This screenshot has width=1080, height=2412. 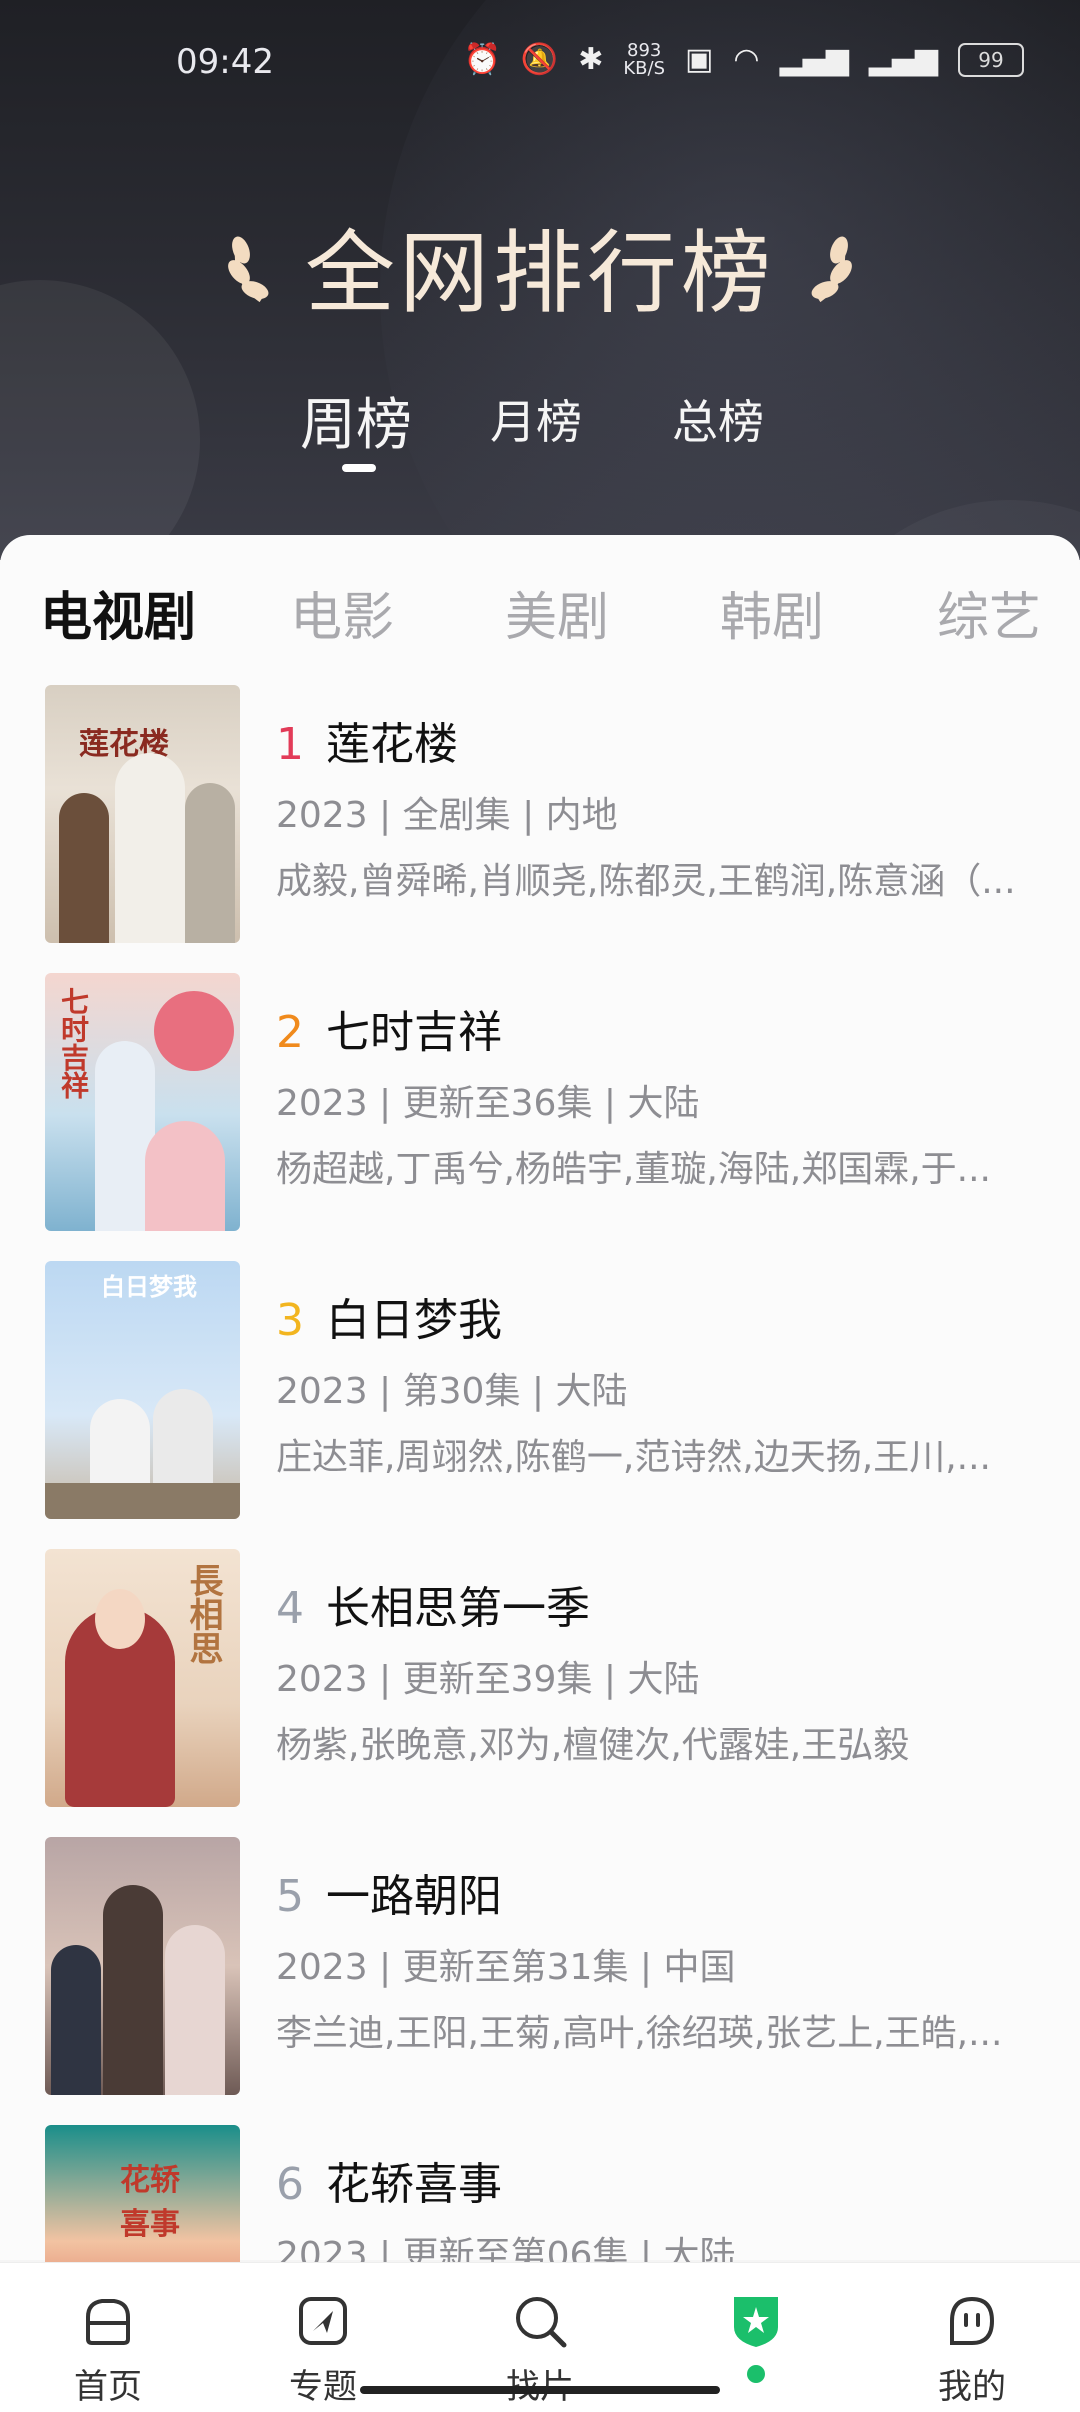 I want to click on nav-find-label: 找片, so click(x=540, y=2383).